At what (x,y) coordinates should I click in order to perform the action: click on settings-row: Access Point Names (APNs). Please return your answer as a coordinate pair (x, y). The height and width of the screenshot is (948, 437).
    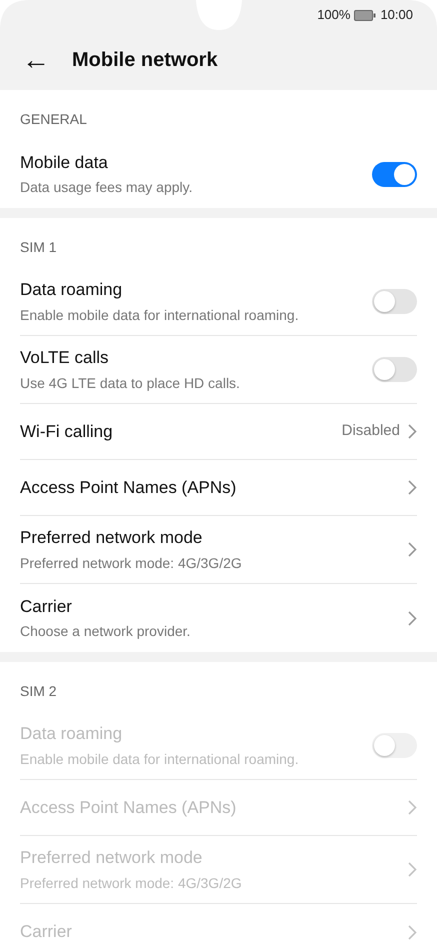
    Looking at the image, I should click on (218, 488).